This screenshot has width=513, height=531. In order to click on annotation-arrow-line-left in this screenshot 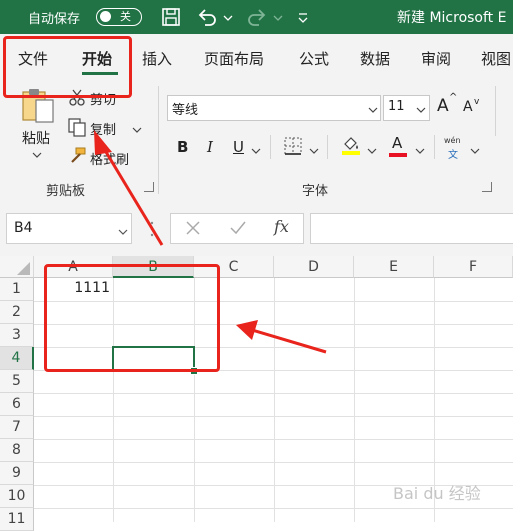, I will do `click(289, 341)`.